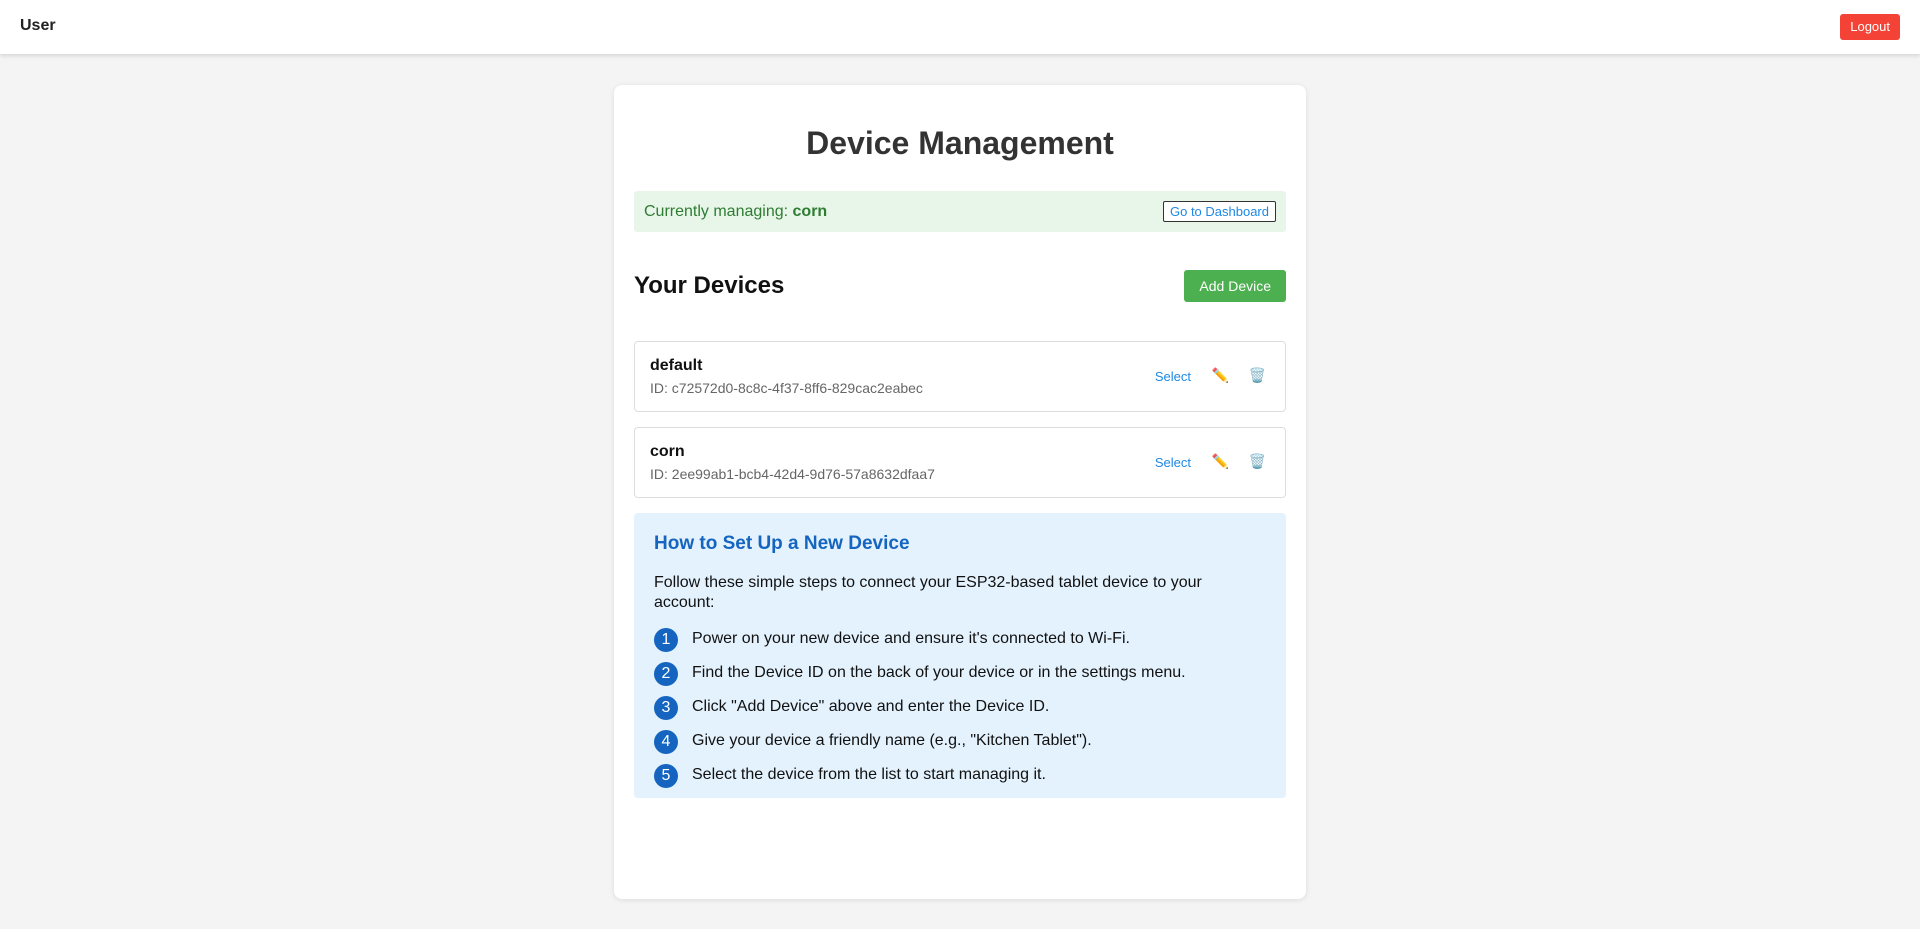 This screenshot has width=1920, height=929. I want to click on your-devices-heading: Your Devices, so click(709, 285).